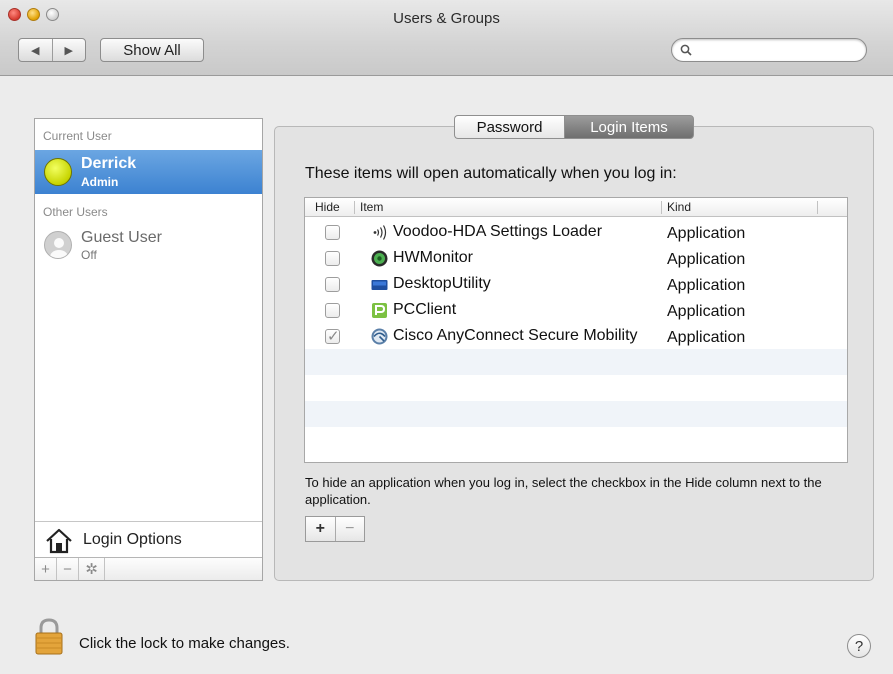 The image size is (893, 674). Describe the element at coordinates (148, 172) in the screenshot. I see `user-row-derrick: Derrick Admin` at that location.